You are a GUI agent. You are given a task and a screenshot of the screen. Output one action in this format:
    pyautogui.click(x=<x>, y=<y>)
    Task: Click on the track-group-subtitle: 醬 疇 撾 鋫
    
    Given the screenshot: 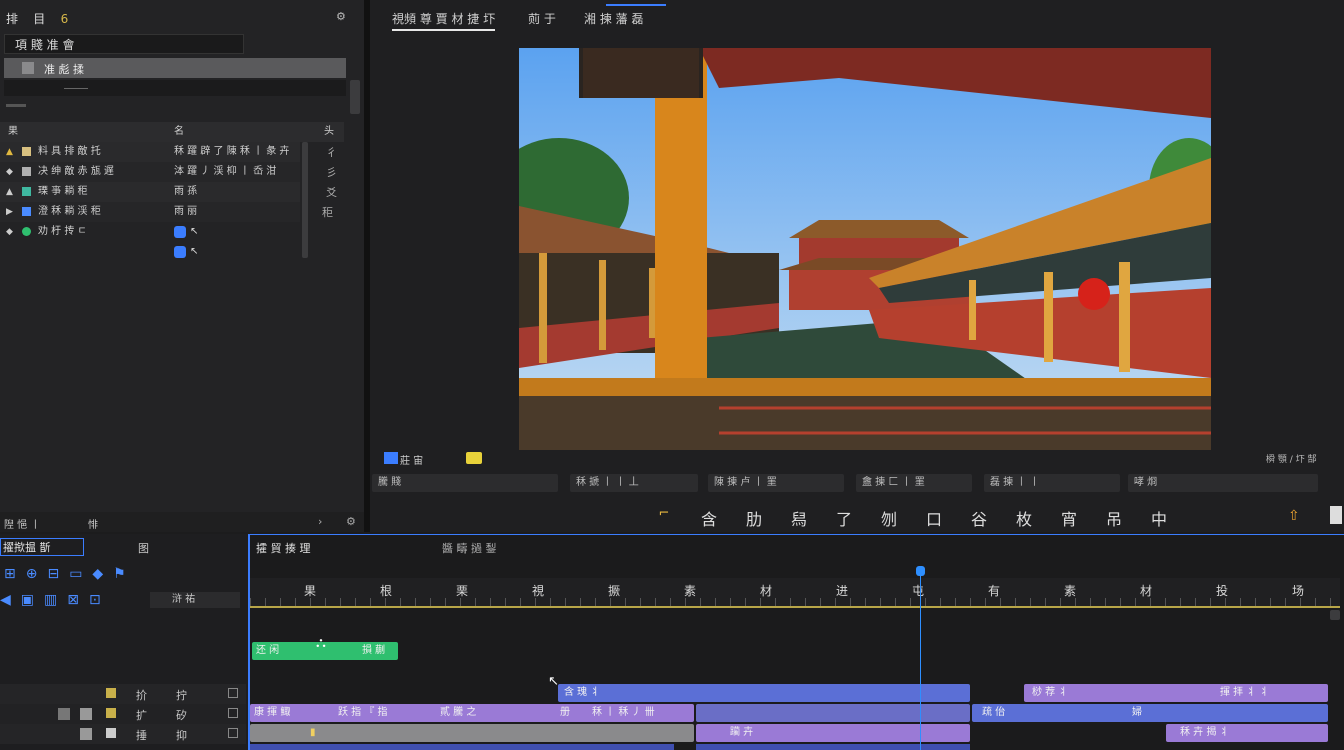 What is the action you would take?
    pyautogui.click(x=469, y=548)
    